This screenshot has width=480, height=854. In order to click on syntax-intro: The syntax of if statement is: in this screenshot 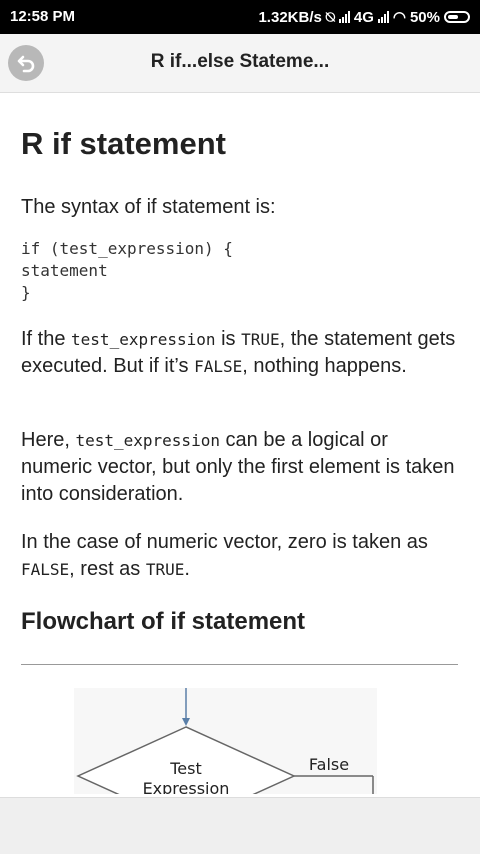, I will do `click(148, 207)`.